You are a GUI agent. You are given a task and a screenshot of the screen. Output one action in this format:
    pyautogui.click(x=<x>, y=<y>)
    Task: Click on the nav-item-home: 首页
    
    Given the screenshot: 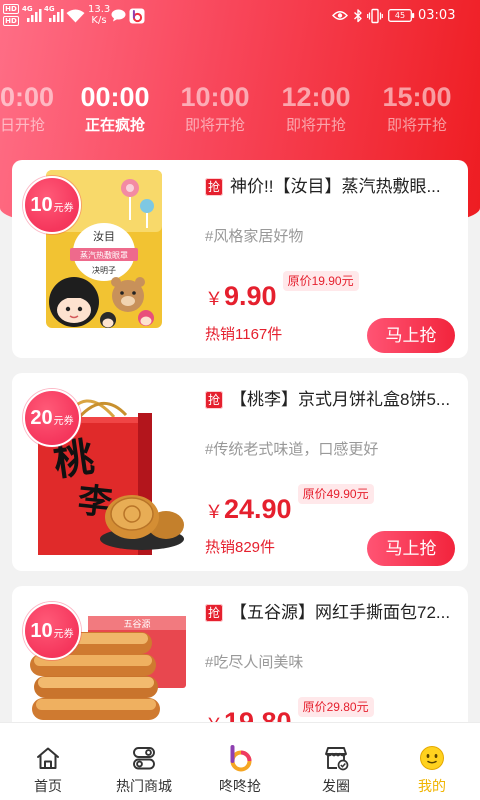 What is the action you would take?
    pyautogui.click(x=48, y=761)
    